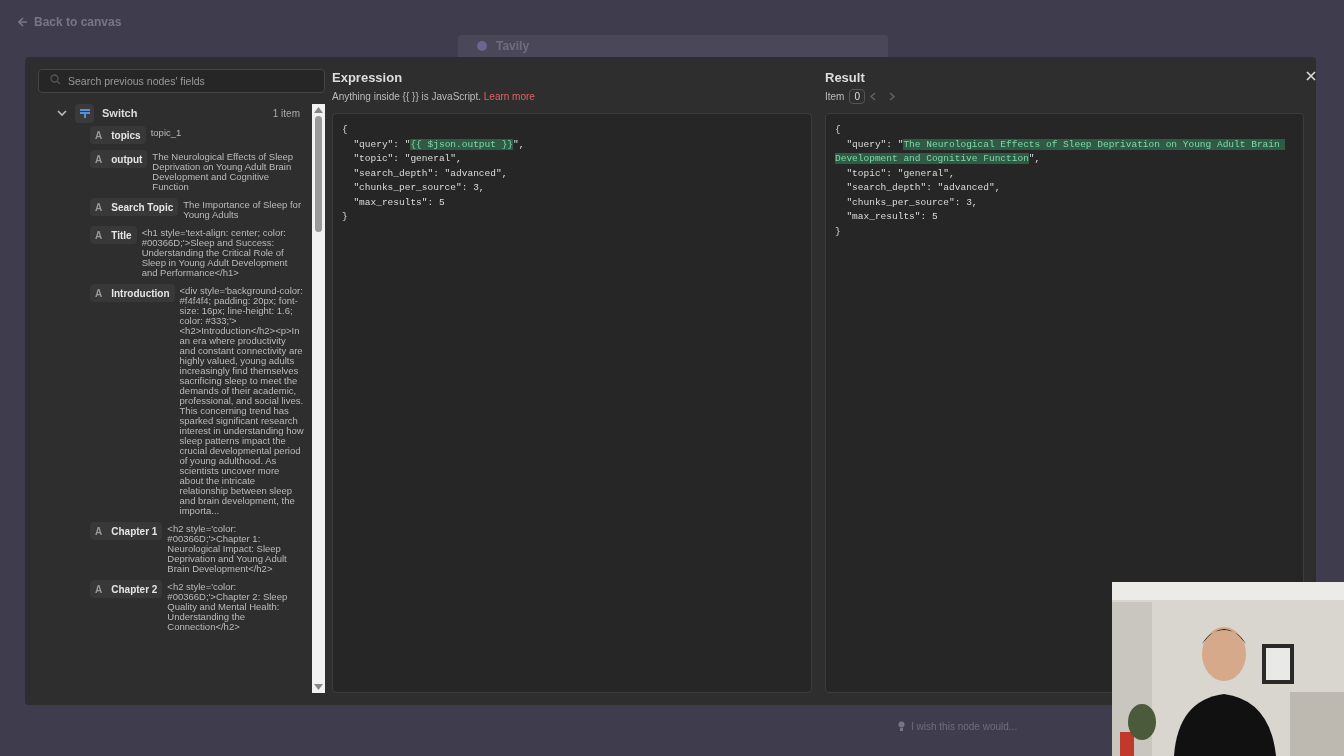  What do you see at coordinates (845, 78) in the screenshot?
I see `panel-title: Result` at bounding box center [845, 78].